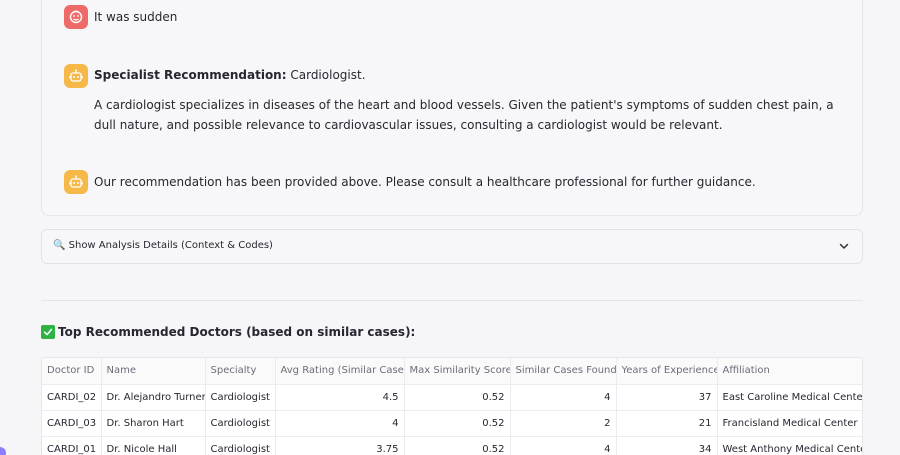 The image size is (900, 455). What do you see at coordinates (789, 397) in the screenshot?
I see `cell-affiliation: East Caroline Medical Center` at bounding box center [789, 397].